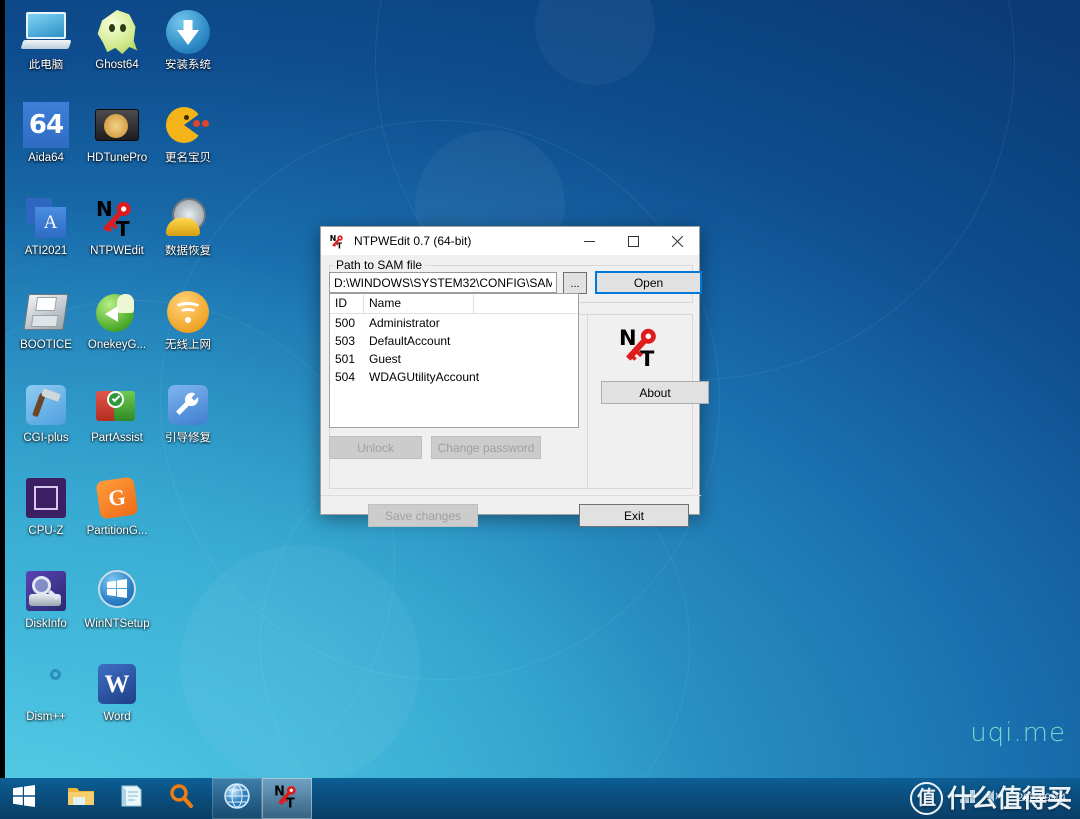 The width and height of the screenshot is (1080, 819). Describe the element at coordinates (81, 798) in the screenshot. I see `taskbar-item-file-explorer` at that location.